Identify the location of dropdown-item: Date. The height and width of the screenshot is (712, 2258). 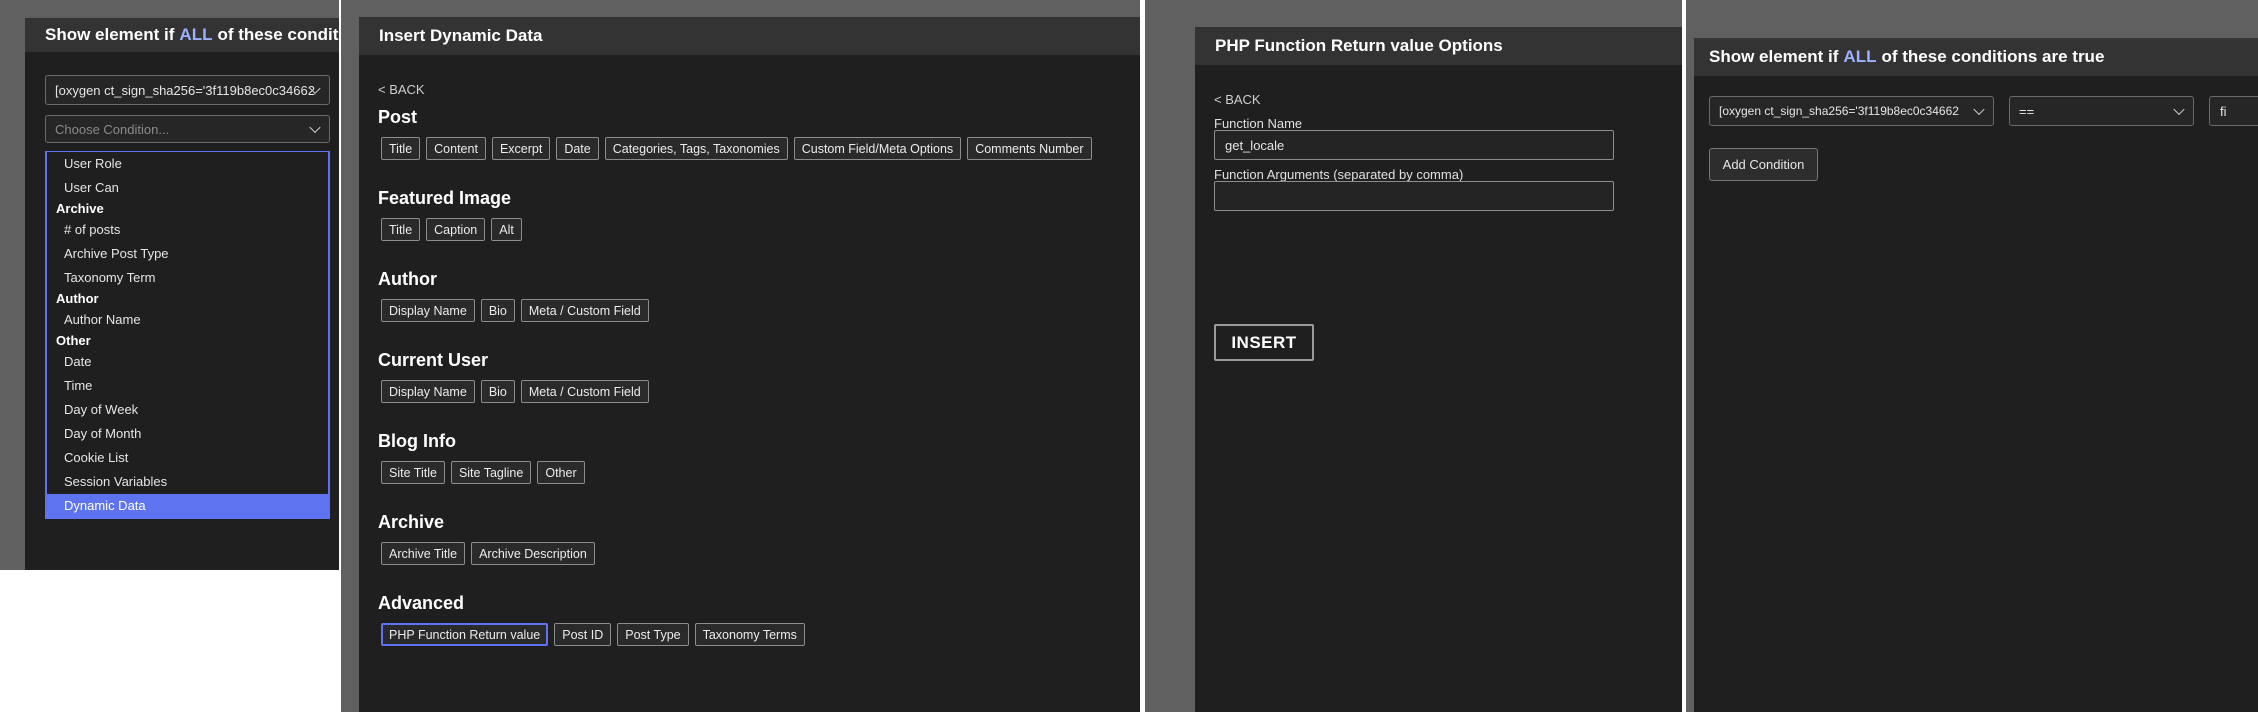
(187, 362).